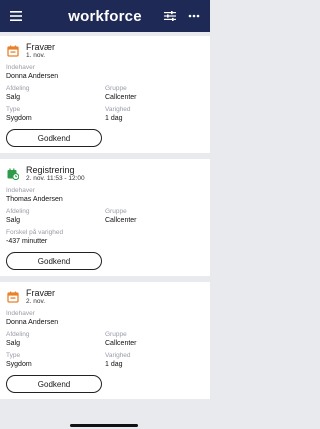 This screenshot has width=320, height=429. I want to click on card-date: 1. nov., so click(36, 55).